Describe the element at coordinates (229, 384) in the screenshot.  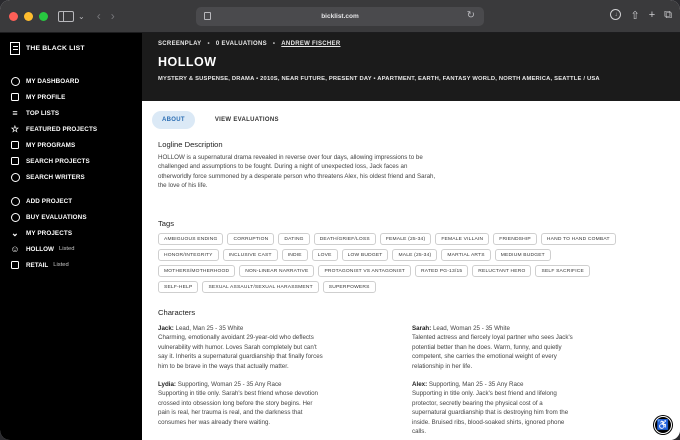
I see `character-role: Supporting, Woman 25 - 35 Any Race` at that location.